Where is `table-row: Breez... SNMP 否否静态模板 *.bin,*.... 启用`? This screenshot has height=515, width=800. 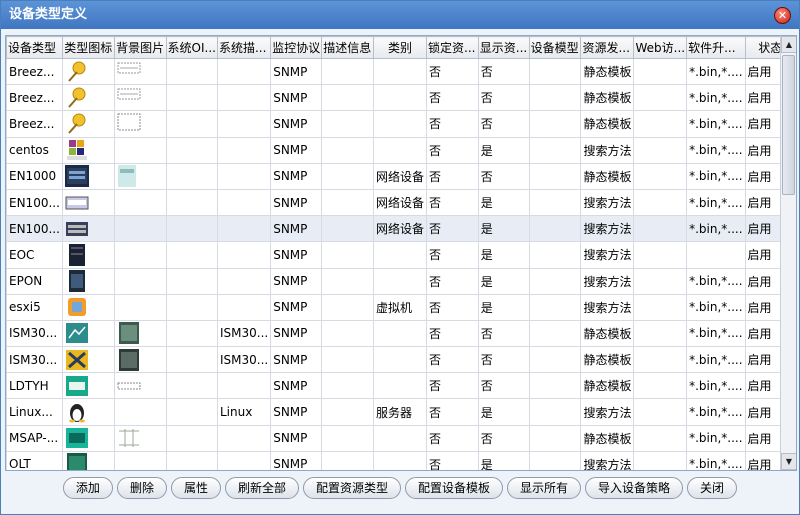 table-row: Breez... SNMP 否否静态模板 *.bin,*.... 启用 is located at coordinates (401, 71).